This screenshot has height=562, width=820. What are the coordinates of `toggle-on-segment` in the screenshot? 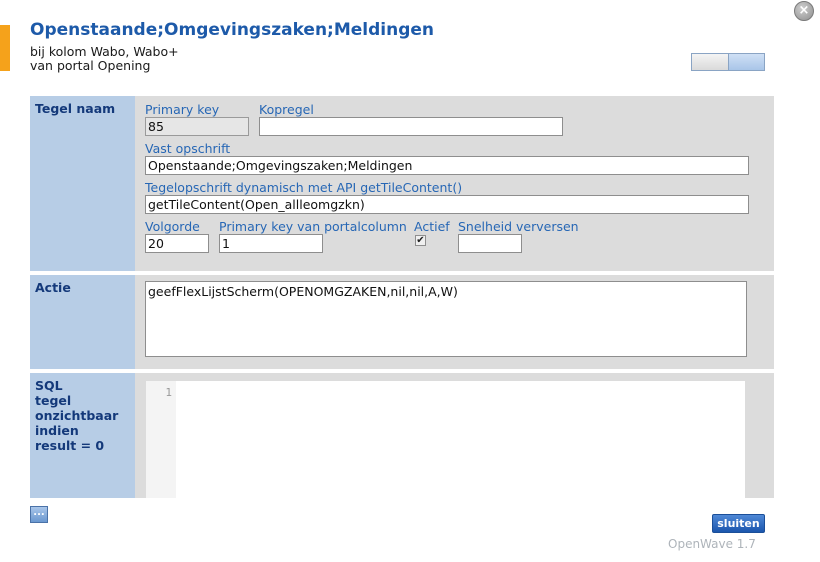 It's located at (745, 62).